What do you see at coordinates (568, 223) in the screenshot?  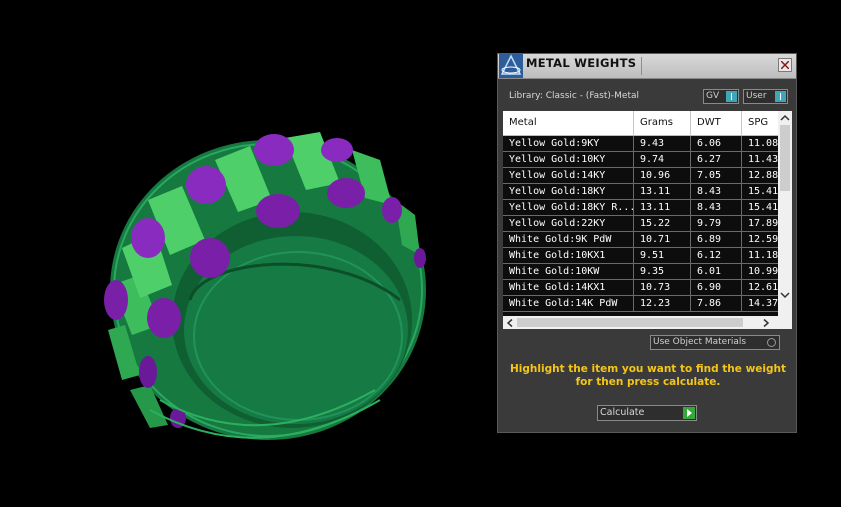 I see `cell-metal: Yellow Gold:22KY` at bounding box center [568, 223].